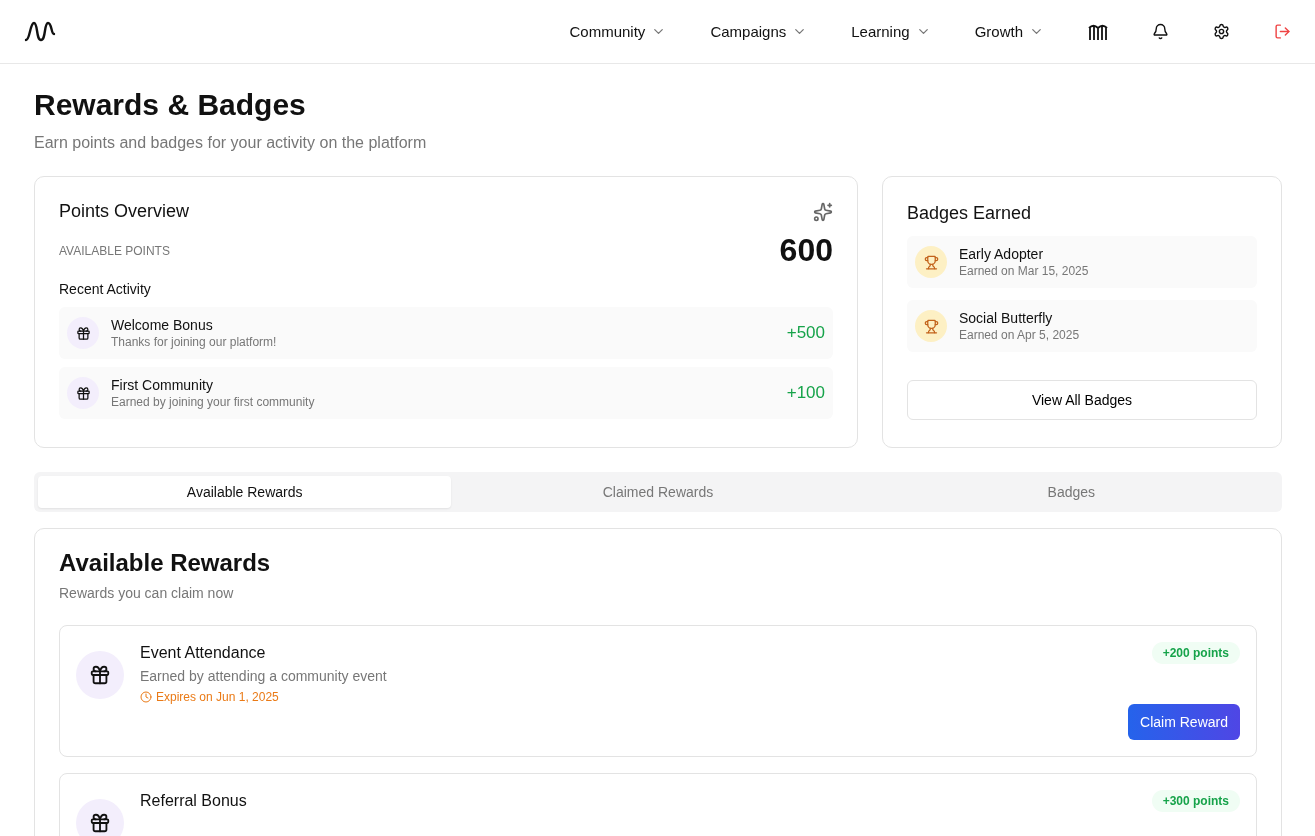 The image size is (1315, 836). What do you see at coordinates (658, 492) in the screenshot?
I see `tab: Claimed Rewards` at bounding box center [658, 492].